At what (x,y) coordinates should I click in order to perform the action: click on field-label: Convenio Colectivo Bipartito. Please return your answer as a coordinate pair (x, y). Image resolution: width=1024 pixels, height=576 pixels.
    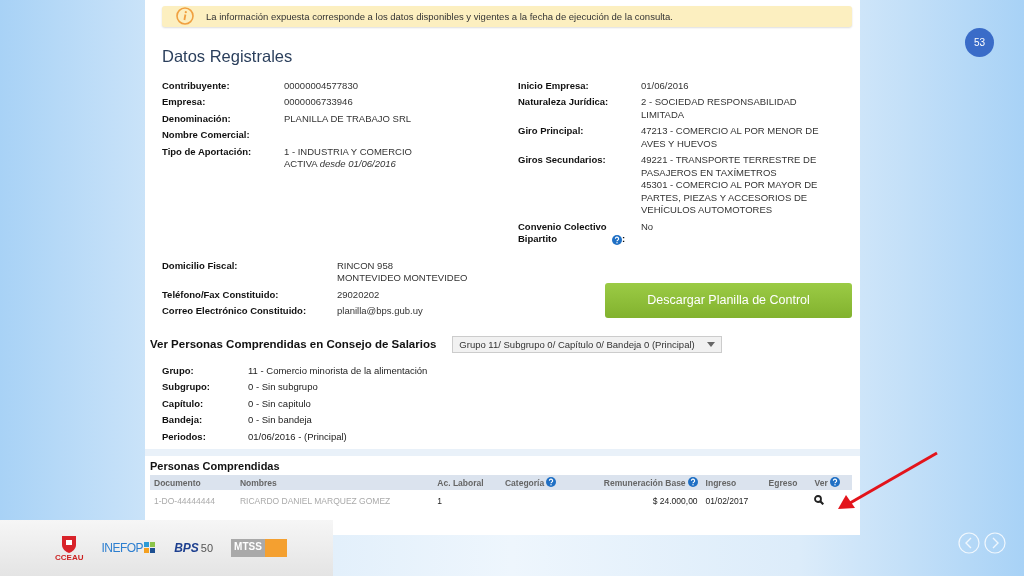
    Looking at the image, I should click on (563, 233).